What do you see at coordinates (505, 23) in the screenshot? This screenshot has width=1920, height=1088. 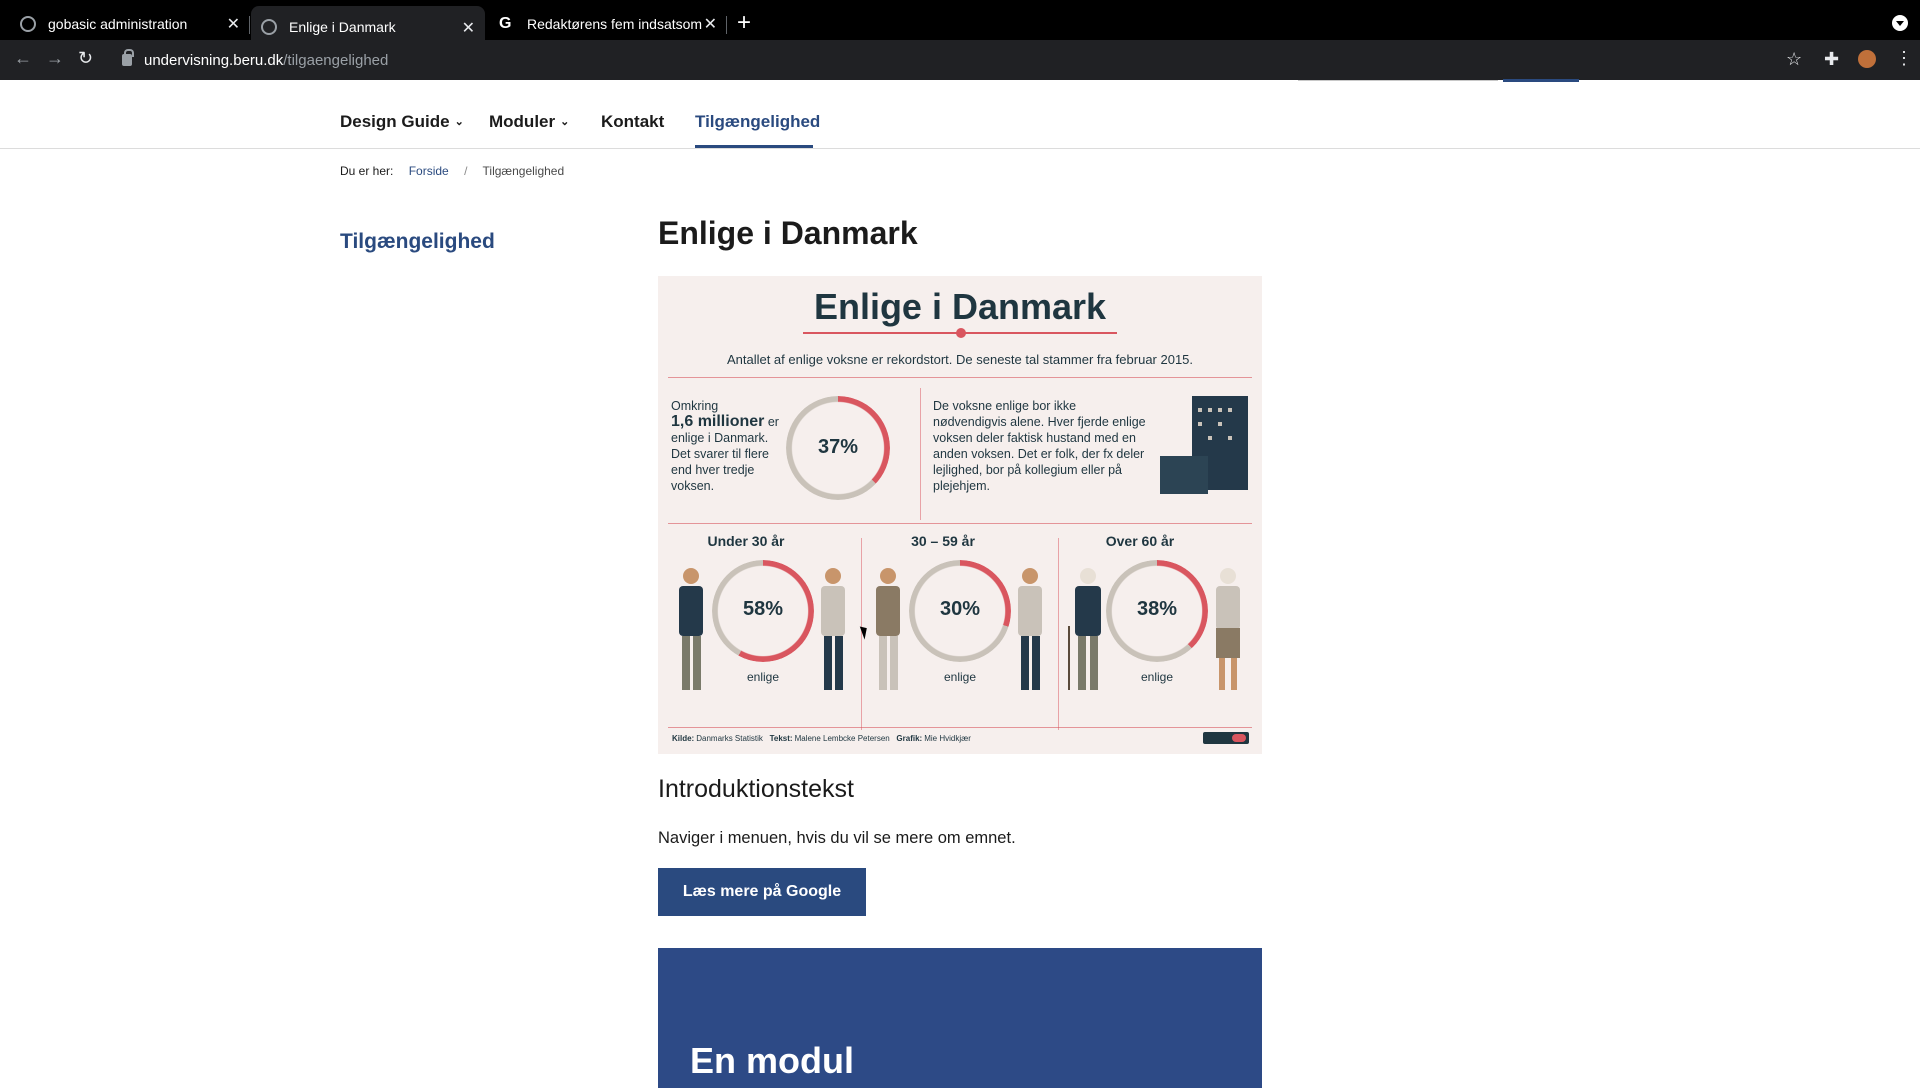 I see `google-icon: G` at bounding box center [505, 23].